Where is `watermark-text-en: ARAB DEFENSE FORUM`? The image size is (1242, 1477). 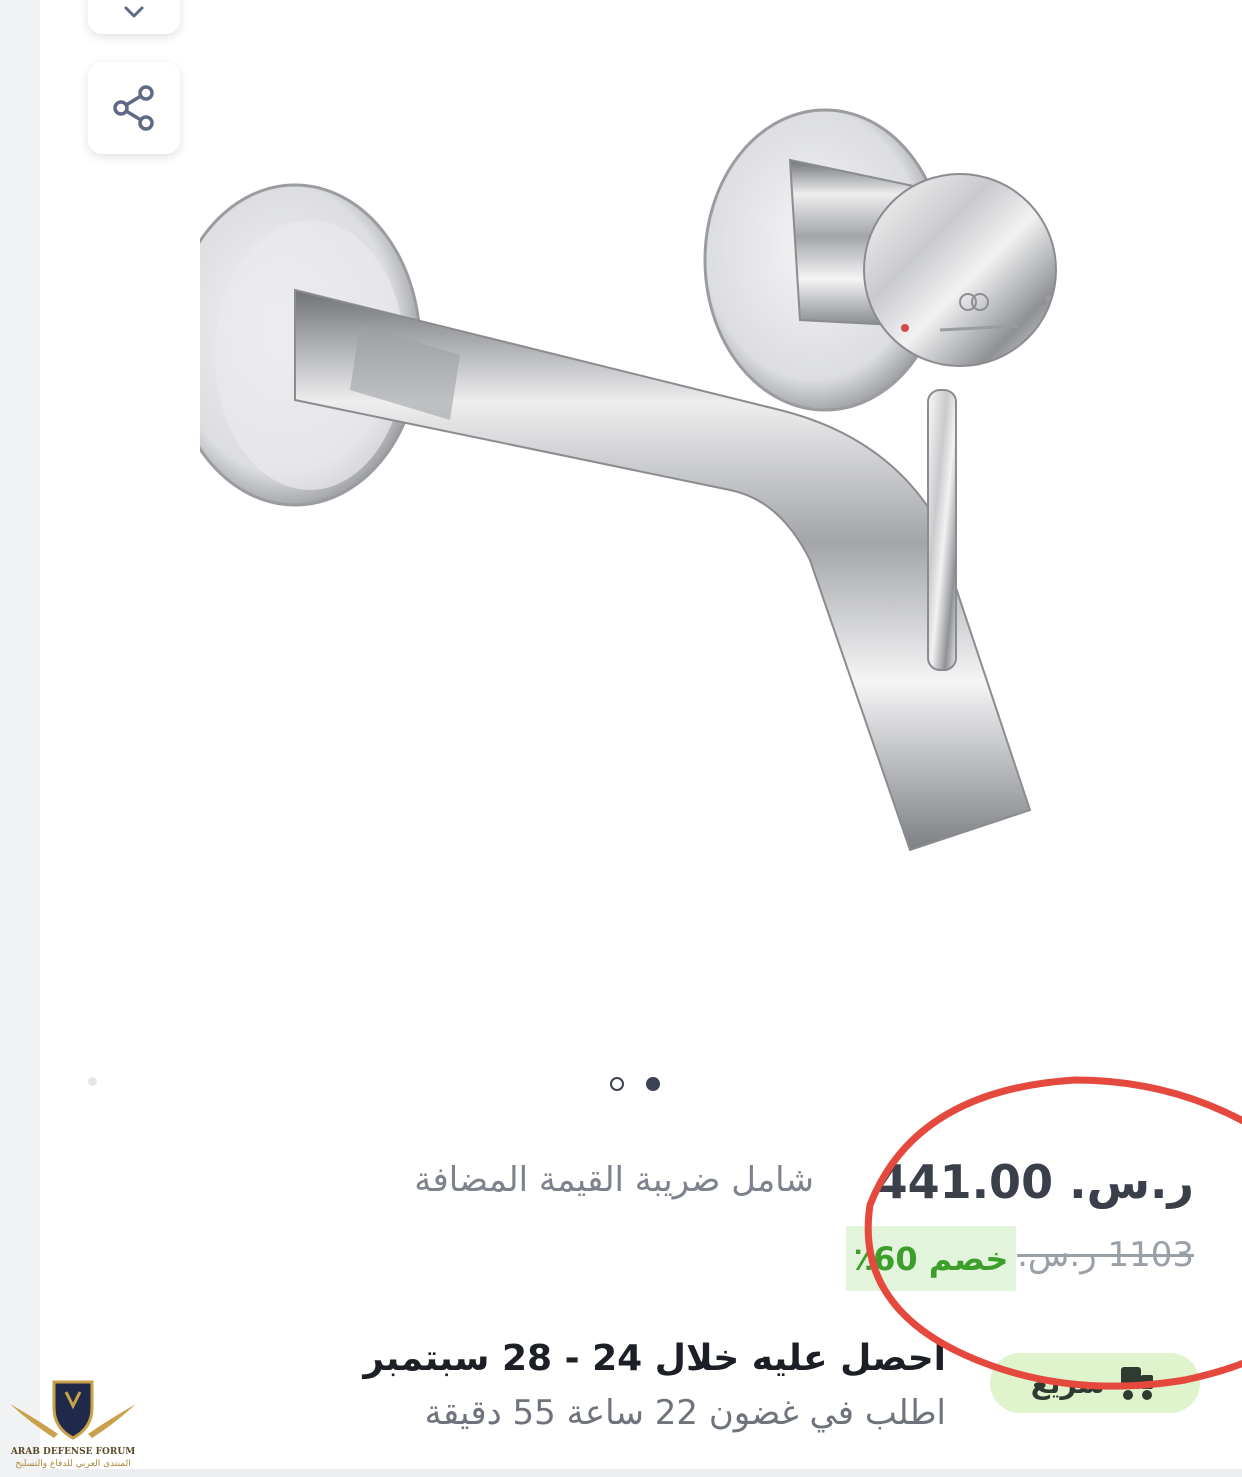
watermark-text-en: ARAB DEFENSE FORUM is located at coordinates (73, 1452).